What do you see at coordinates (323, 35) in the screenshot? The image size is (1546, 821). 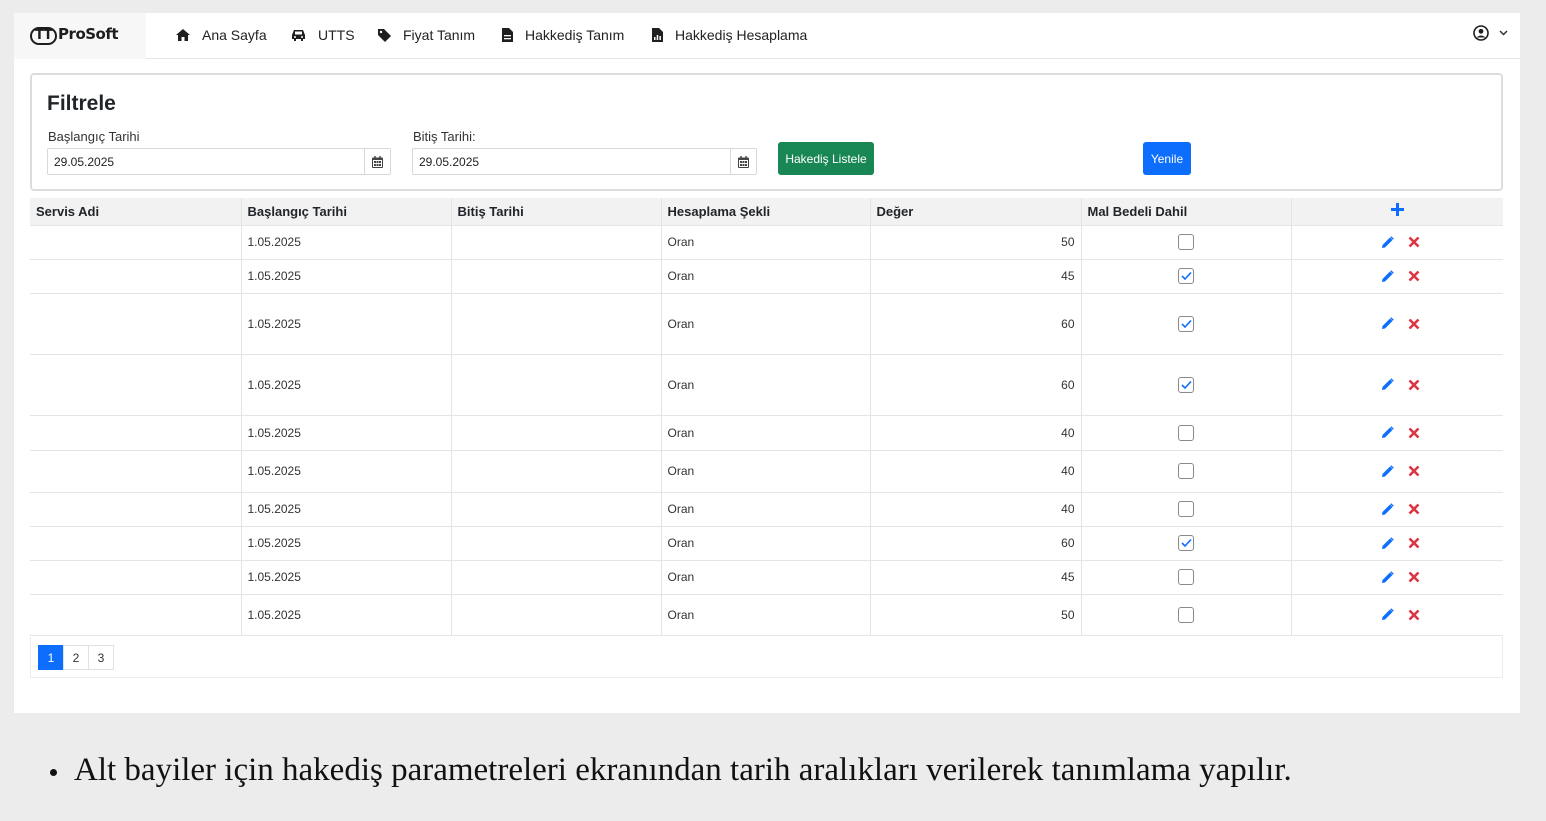 I see `nav-utts: UTTS` at bounding box center [323, 35].